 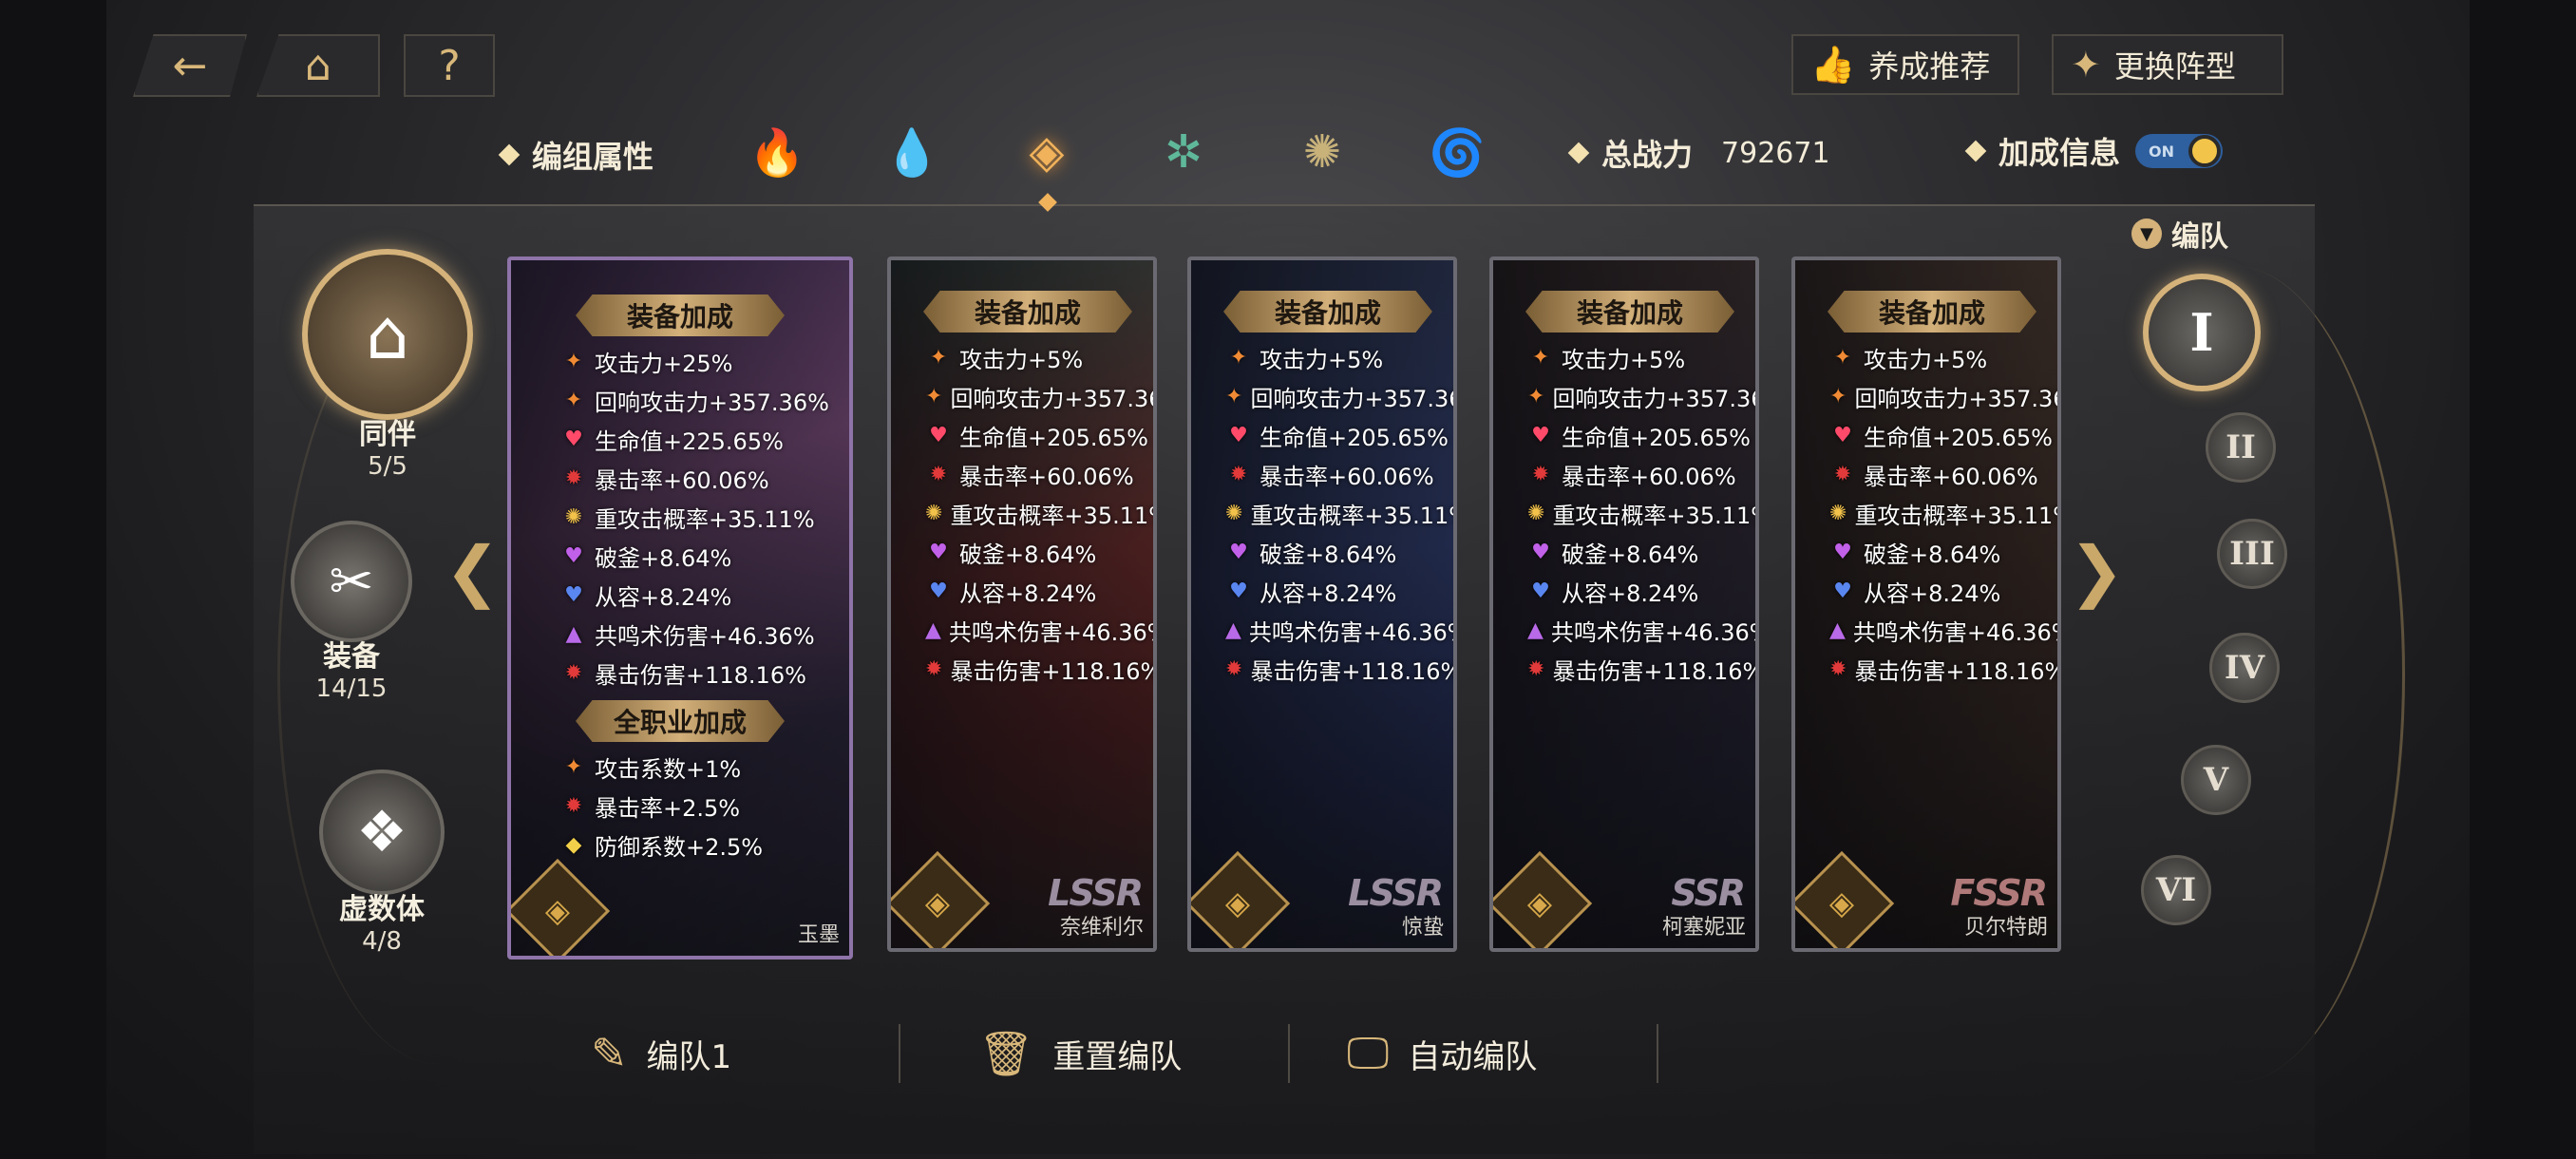 I want to click on stat-icon: ◆, so click(x=573, y=845).